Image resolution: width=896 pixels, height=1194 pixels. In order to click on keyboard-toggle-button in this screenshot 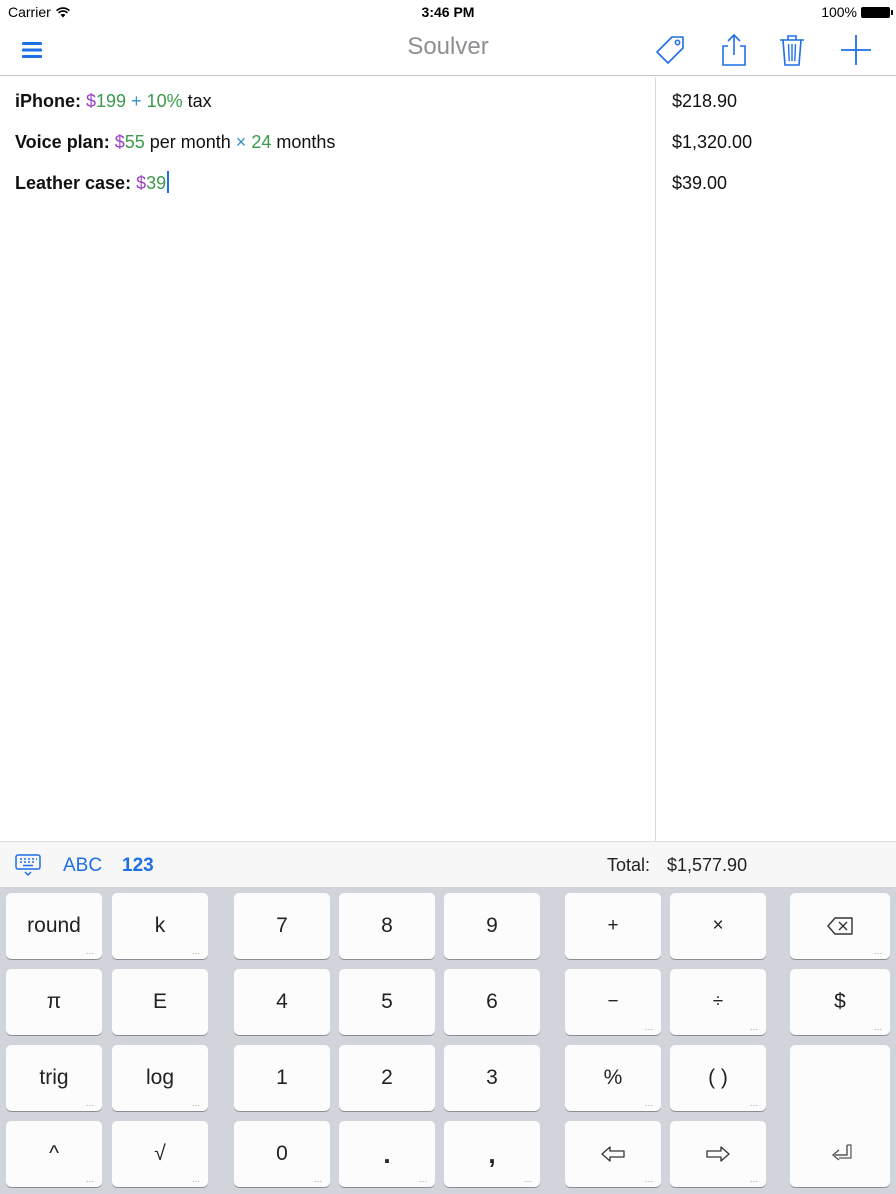, I will do `click(28, 865)`.